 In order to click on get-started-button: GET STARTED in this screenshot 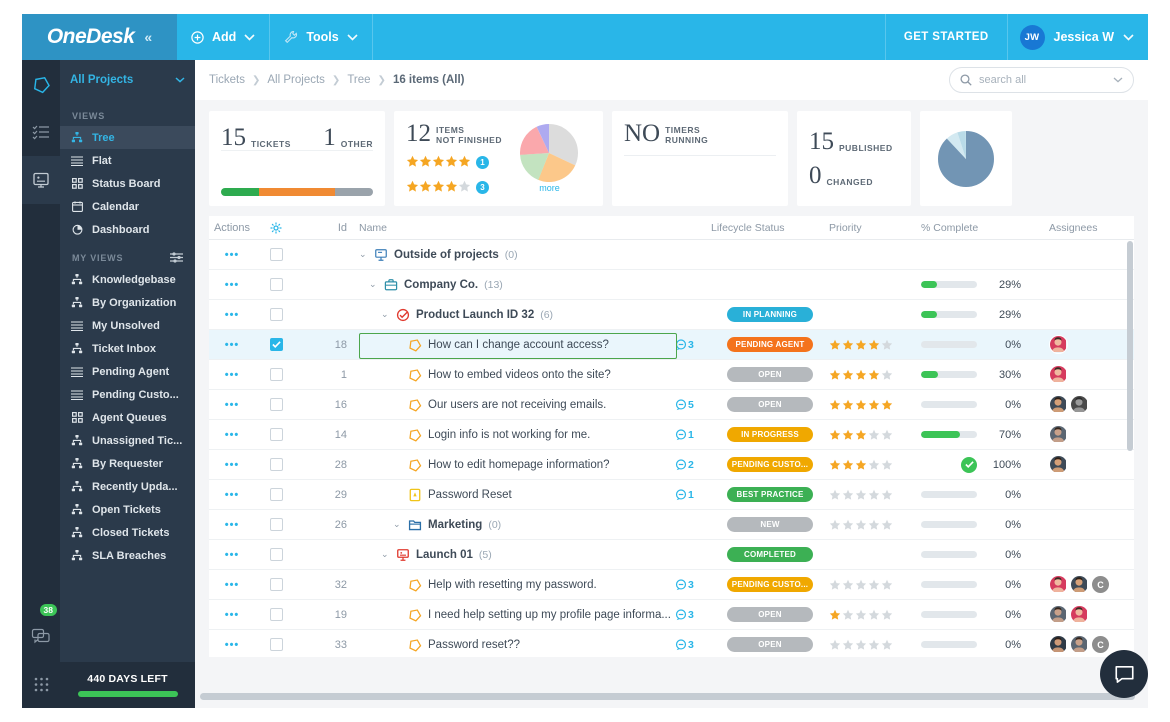, I will do `click(945, 37)`.